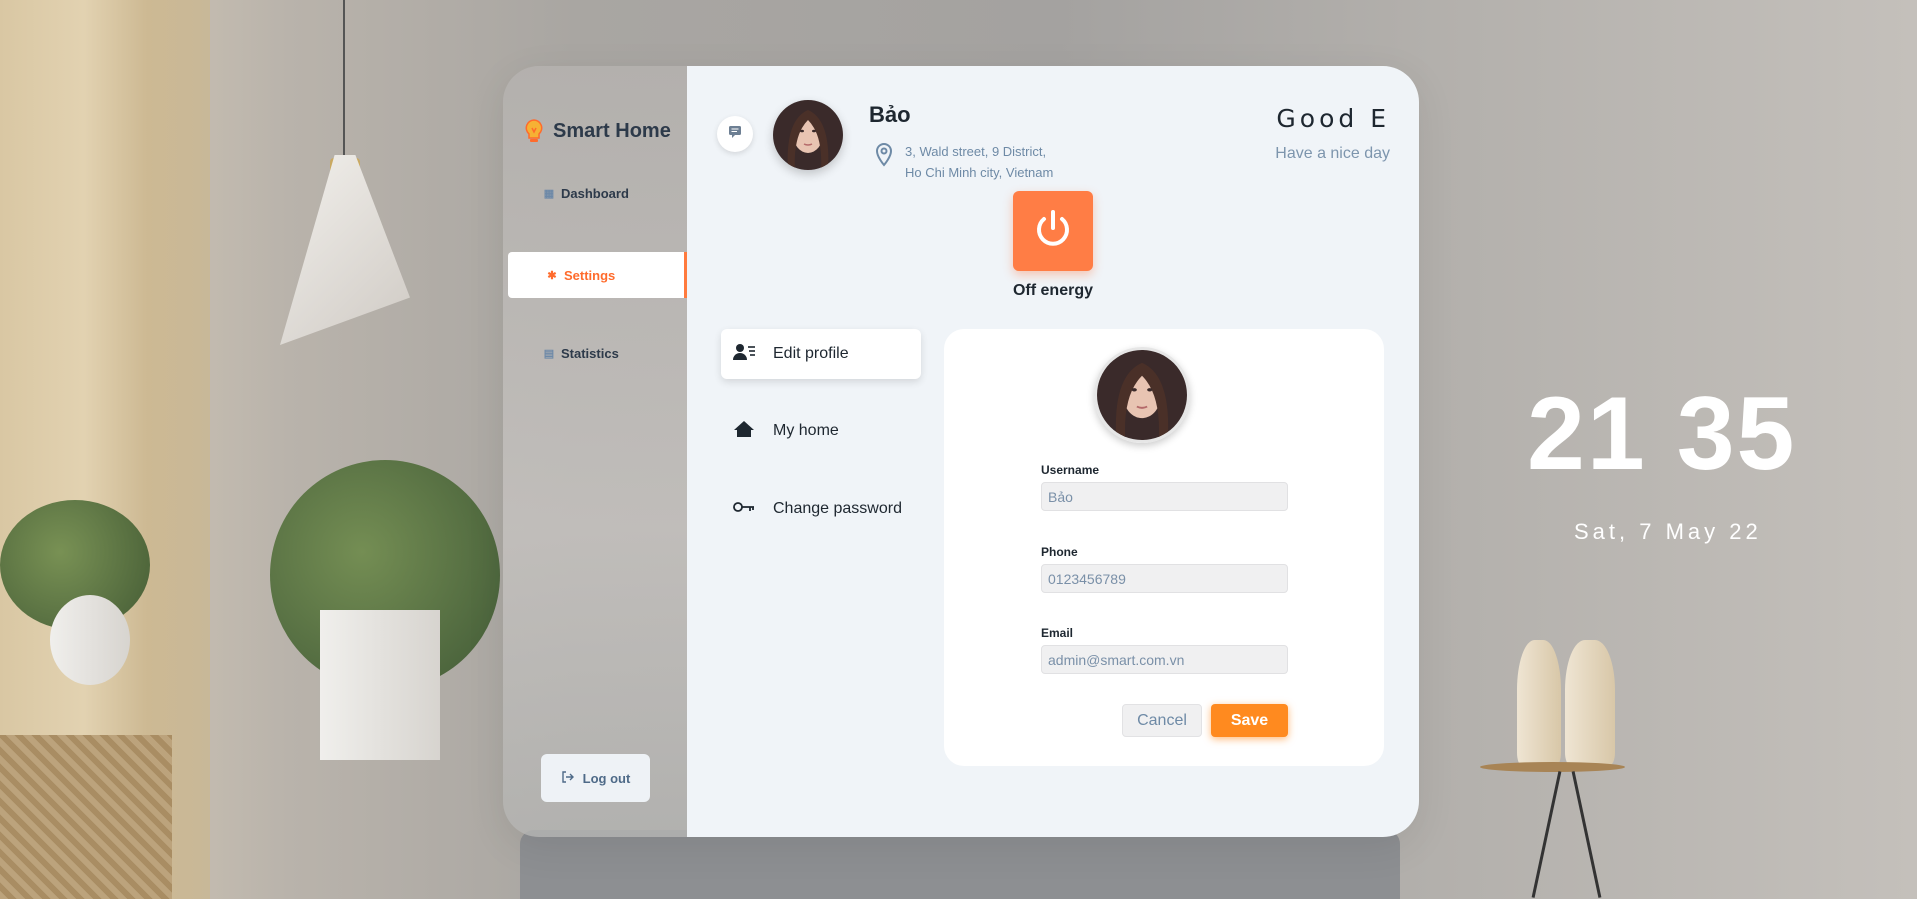  I want to click on sidebar-item-statistics: ▤ Statistics, so click(581, 353).